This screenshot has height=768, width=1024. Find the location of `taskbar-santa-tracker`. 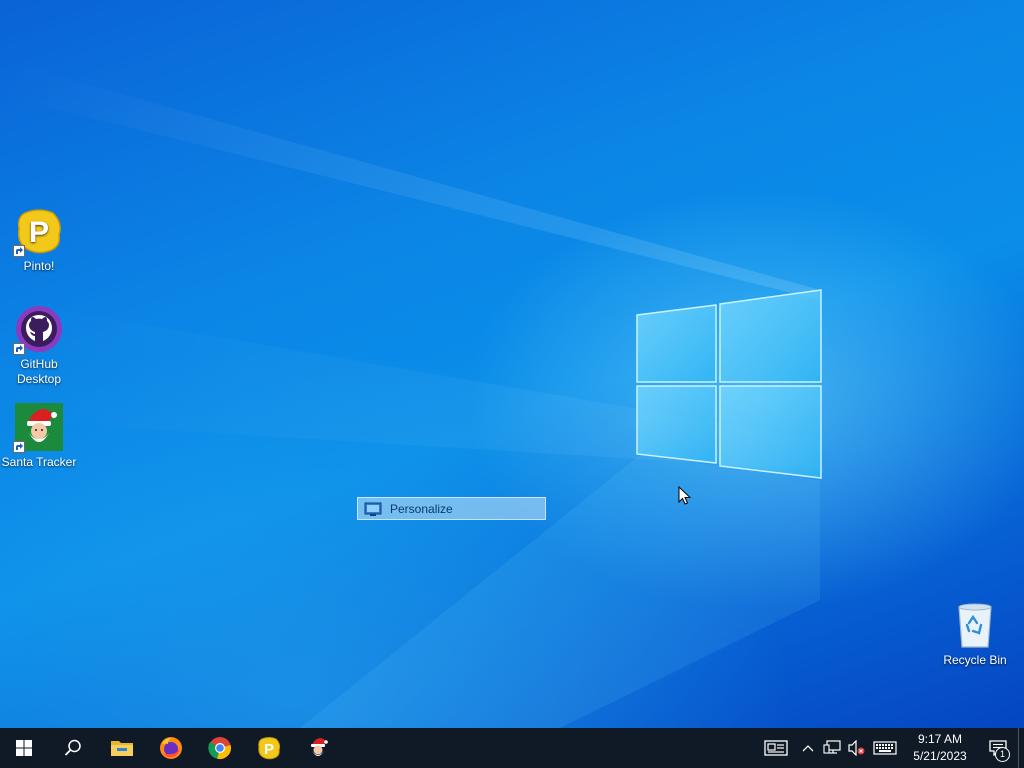

taskbar-santa-tracker is located at coordinates (317, 748).